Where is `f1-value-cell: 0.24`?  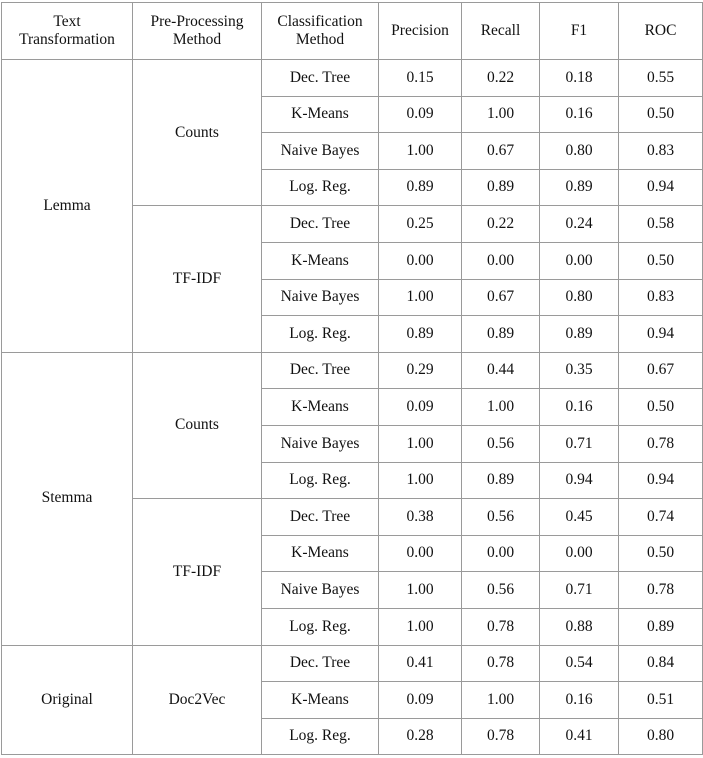
f1-value-cell: 0.24 is located at coordinates (579, 224).